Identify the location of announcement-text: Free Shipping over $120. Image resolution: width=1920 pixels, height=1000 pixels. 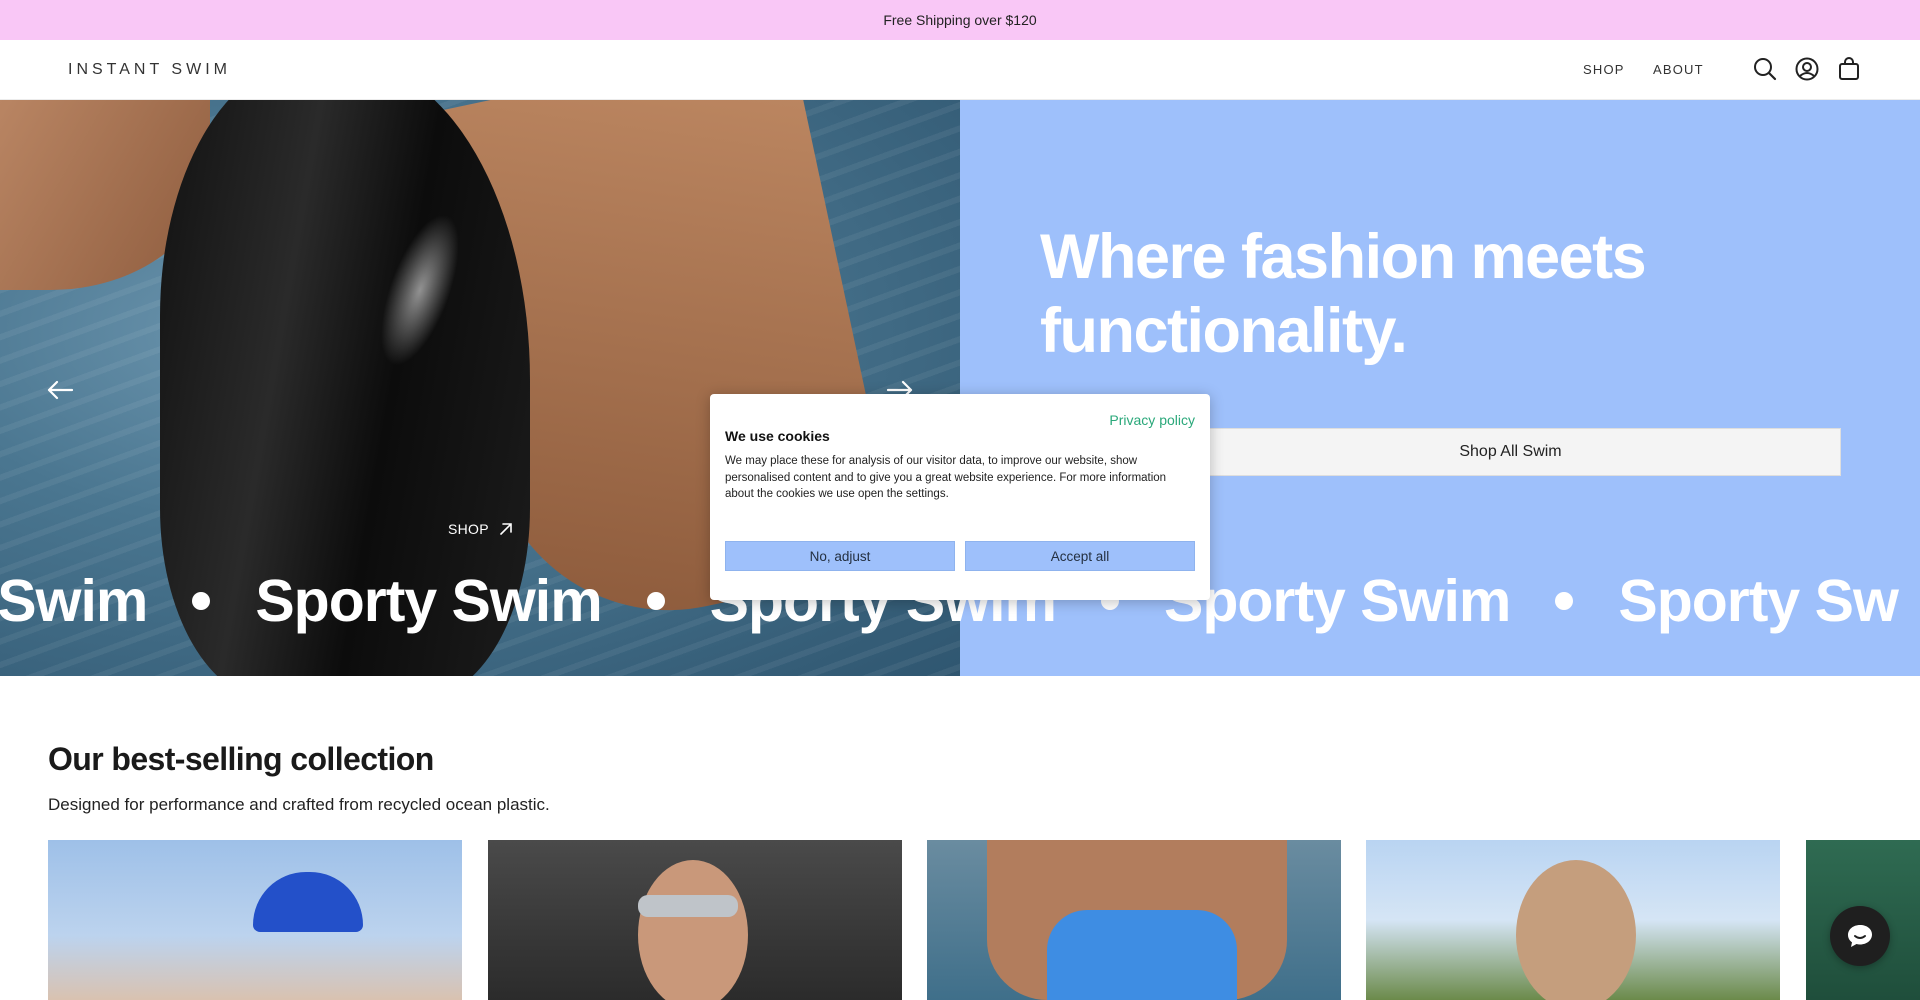
(960, 20).